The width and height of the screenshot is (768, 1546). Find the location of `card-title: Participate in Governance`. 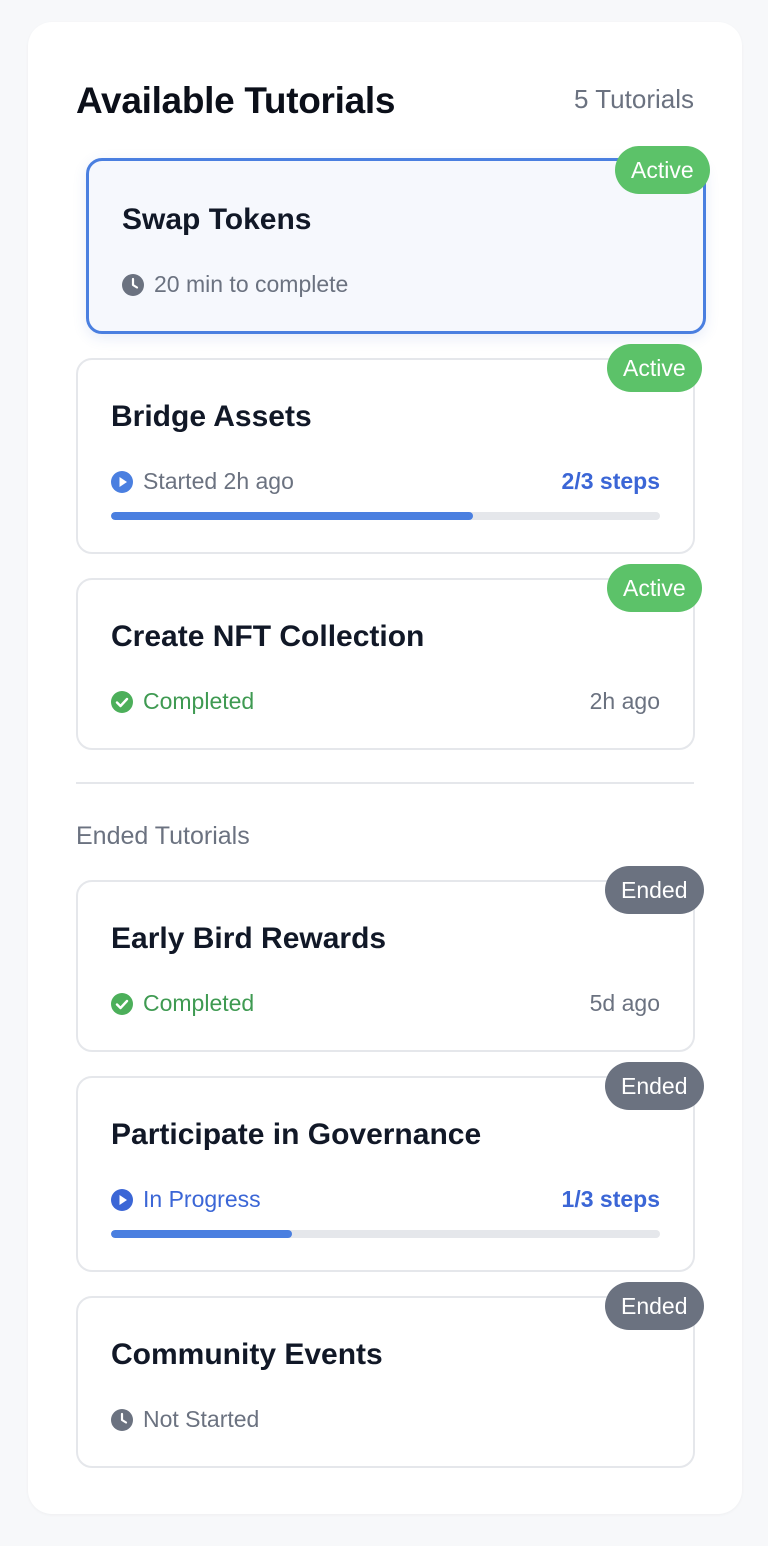

card-title: Participate in Governance is located at coordinates (296, 1134).